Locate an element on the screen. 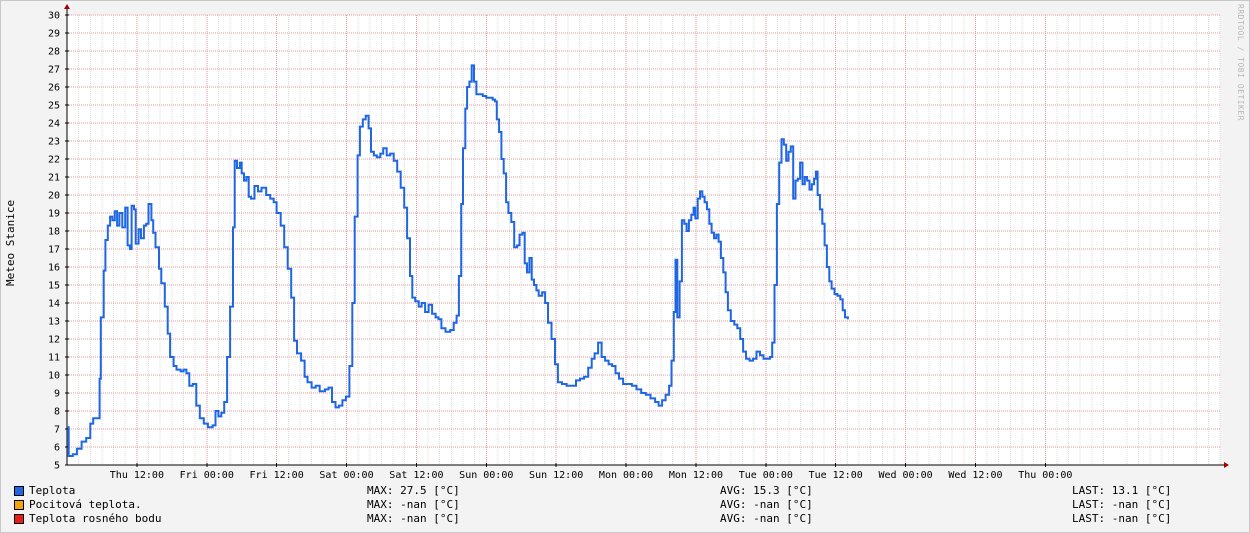 Image resolution: width=1250 pixels, height=533 pixels. y-tick-label: 13 is located at coordinates (54, 322).